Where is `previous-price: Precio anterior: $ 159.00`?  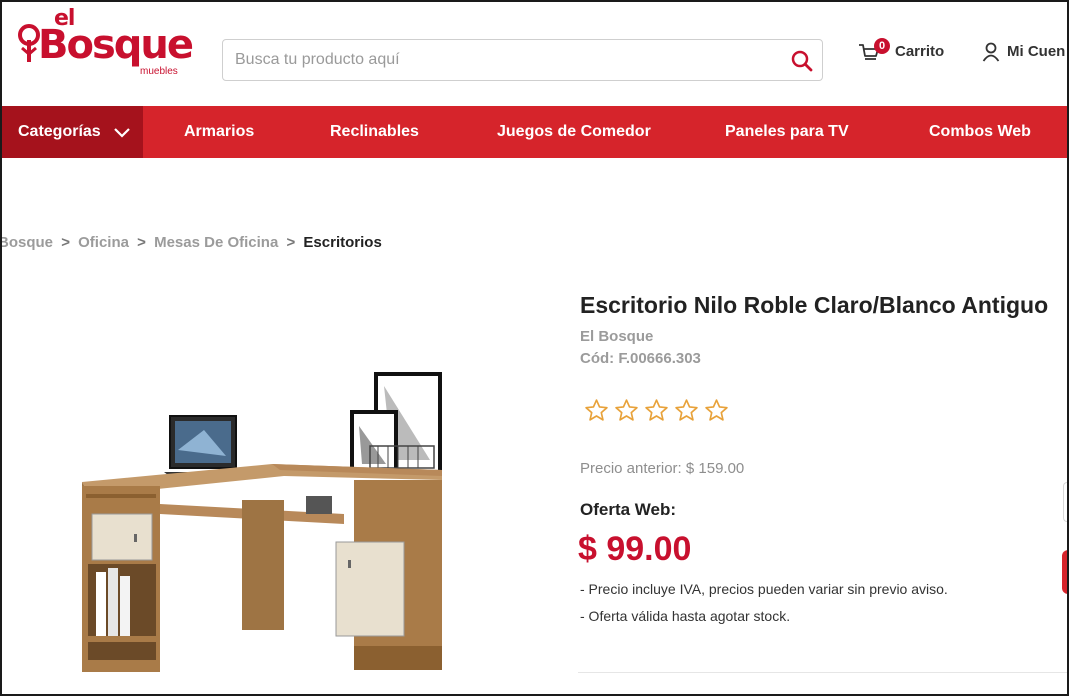 previous-price: Precio anterior: $ 159.00 is located at coordinates (662, 468).